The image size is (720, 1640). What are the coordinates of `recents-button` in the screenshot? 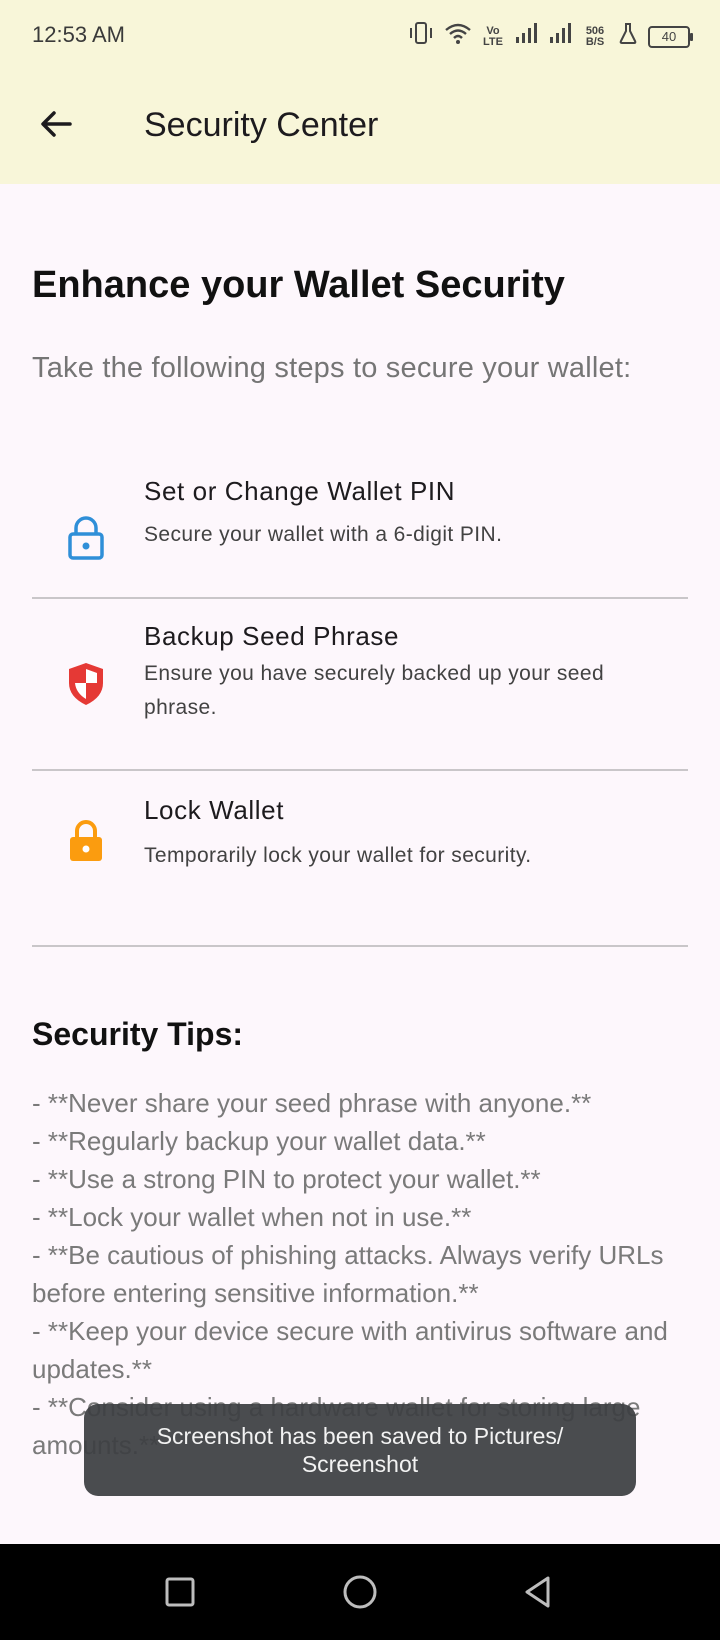 It's located at (180, 1592).